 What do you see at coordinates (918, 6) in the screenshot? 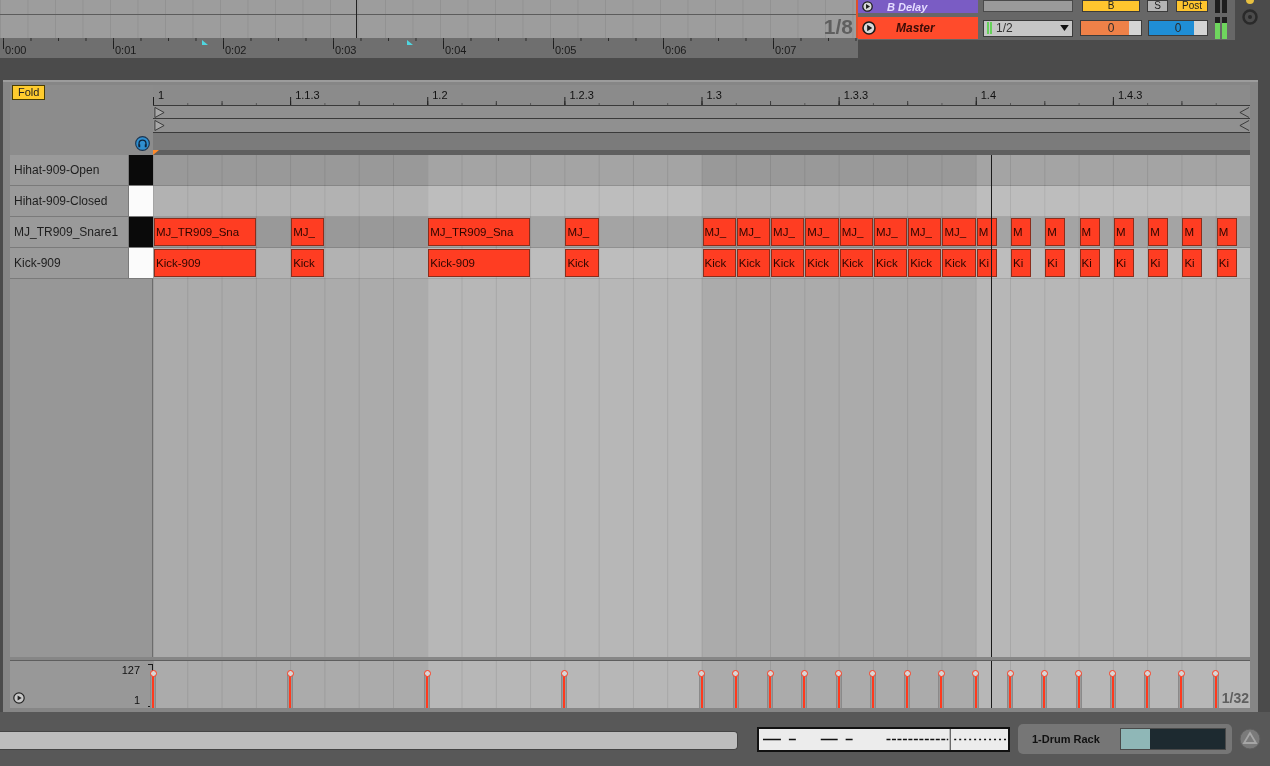
I see `track-title: B Delay` at bounding box center [918, 6].